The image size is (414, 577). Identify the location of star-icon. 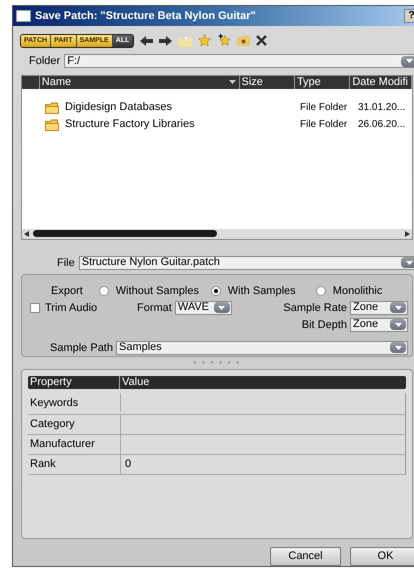
(205, 41).